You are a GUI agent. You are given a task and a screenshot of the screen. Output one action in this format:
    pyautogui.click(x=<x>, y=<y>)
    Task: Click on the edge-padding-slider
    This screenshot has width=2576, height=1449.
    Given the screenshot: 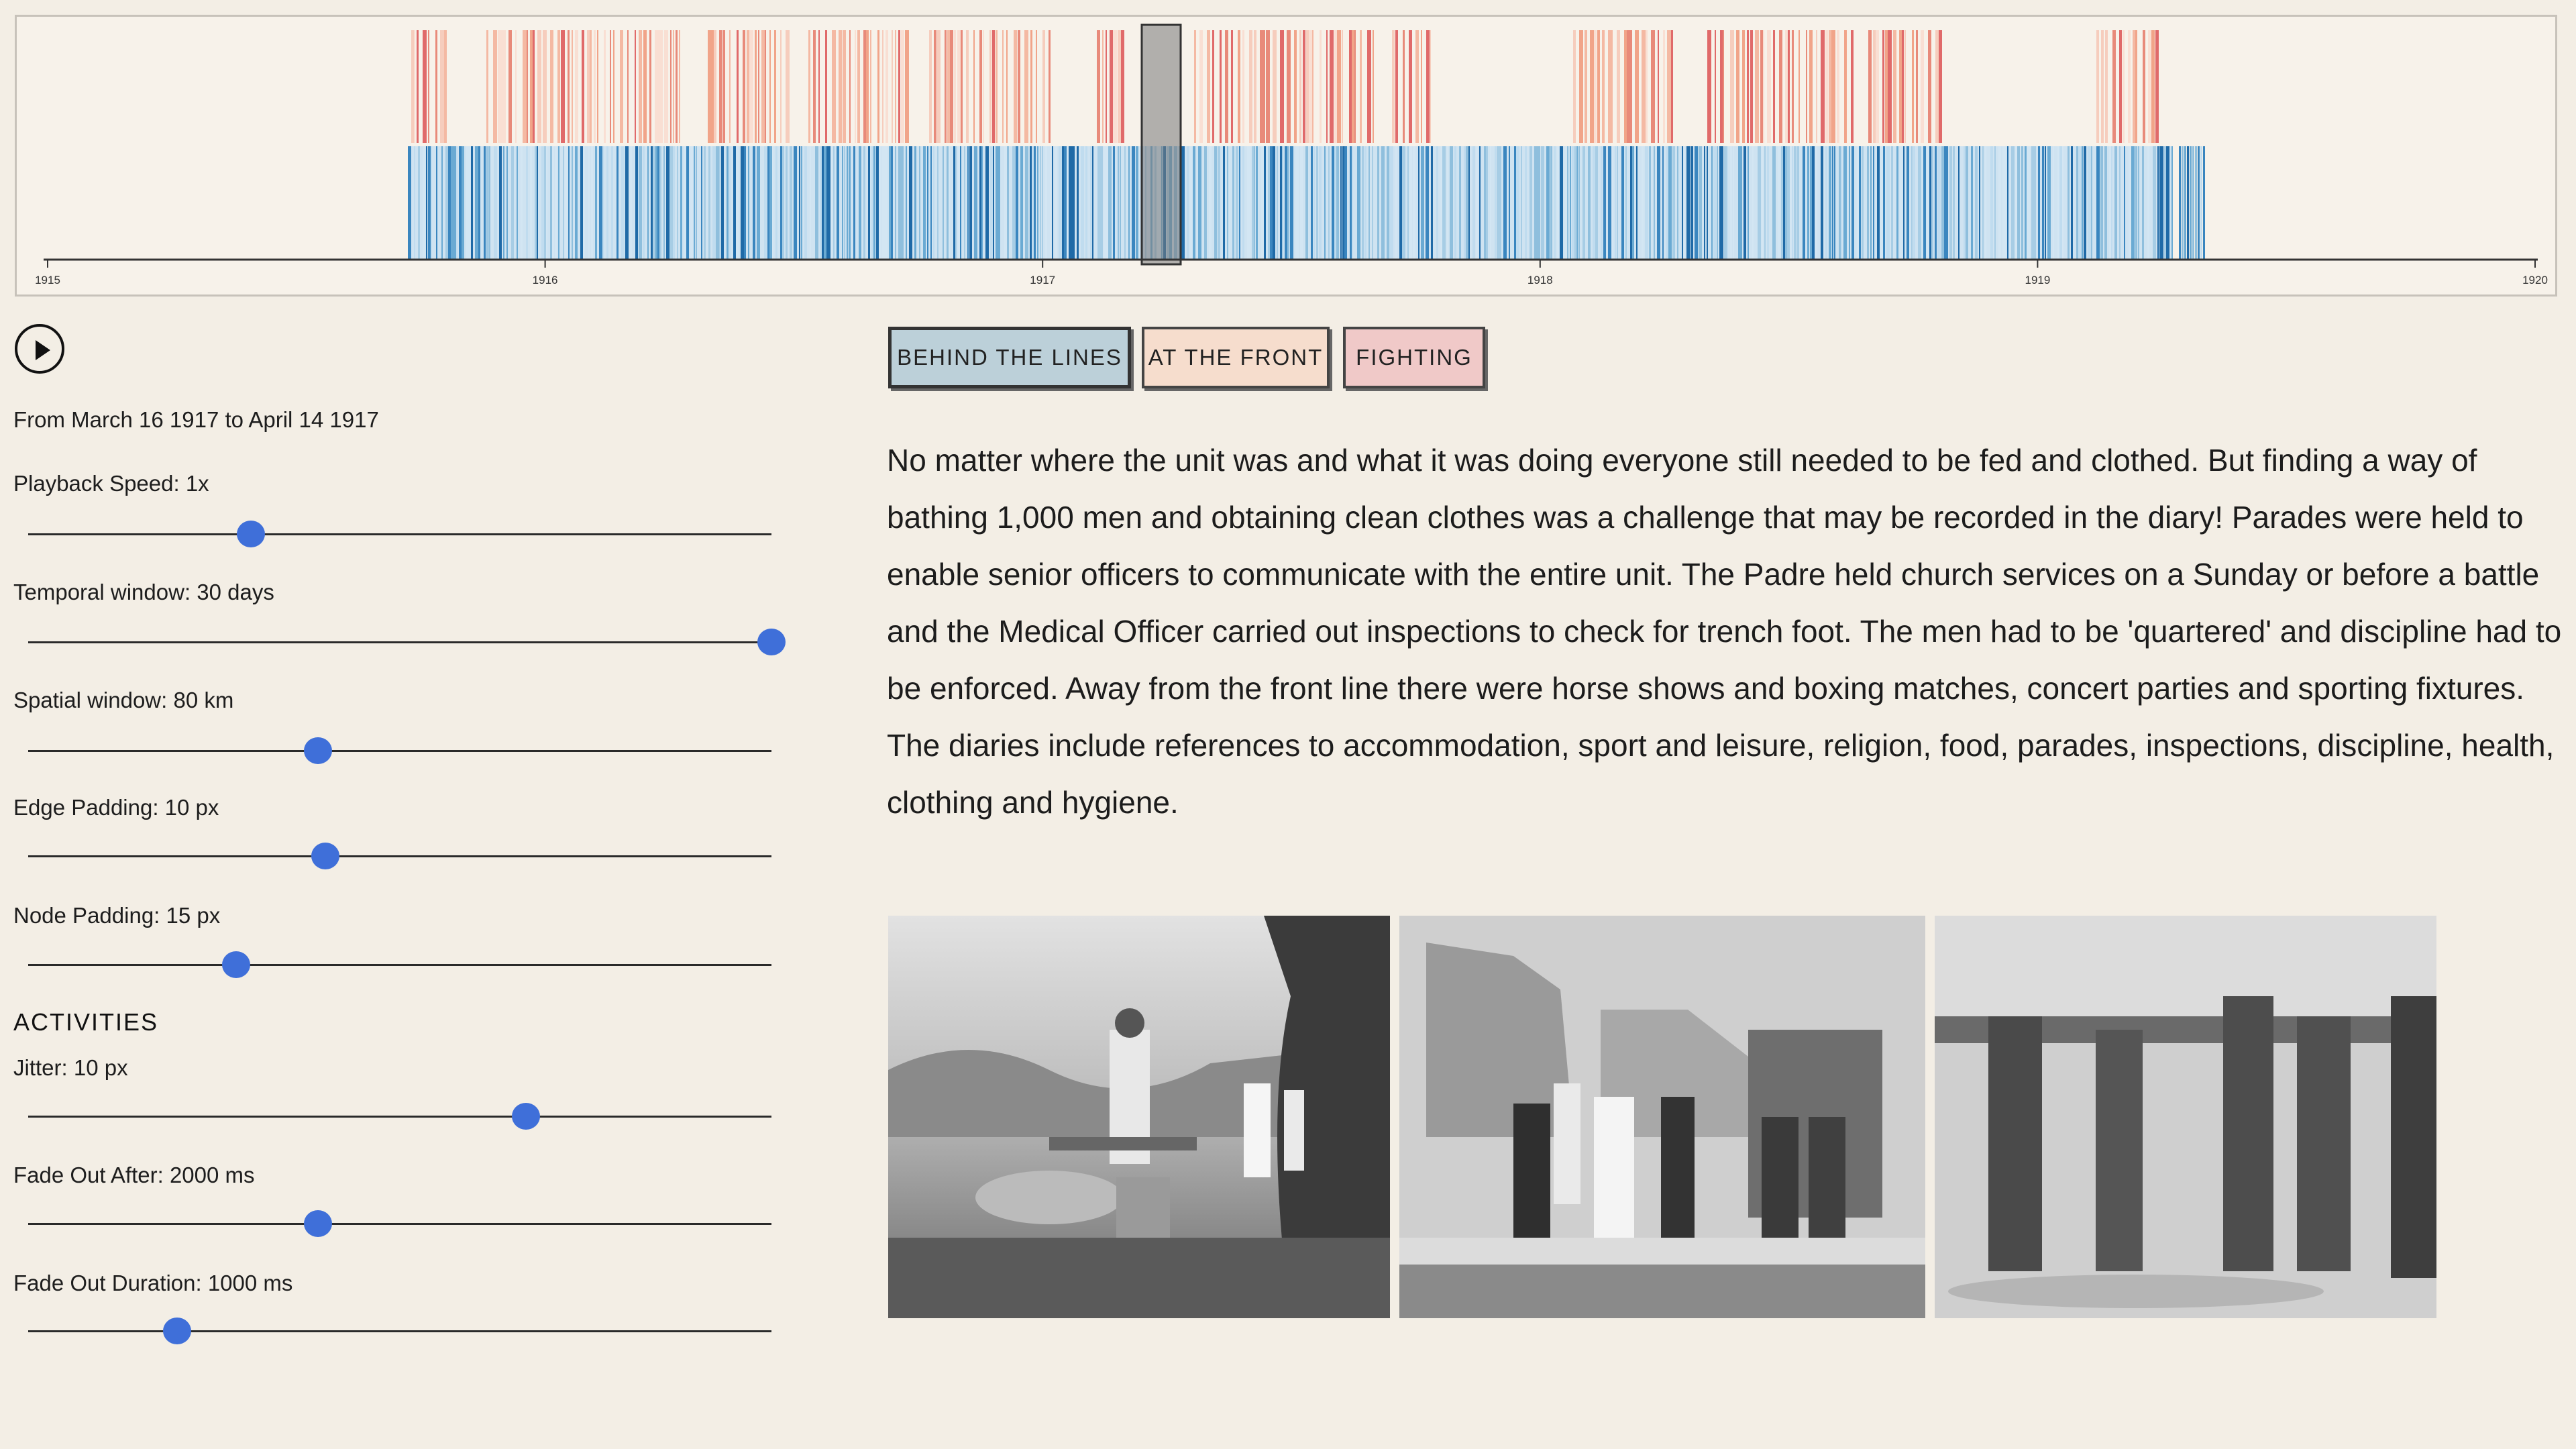 What is the action you would take?
    pyautogui.click(x=399, y=857)
    